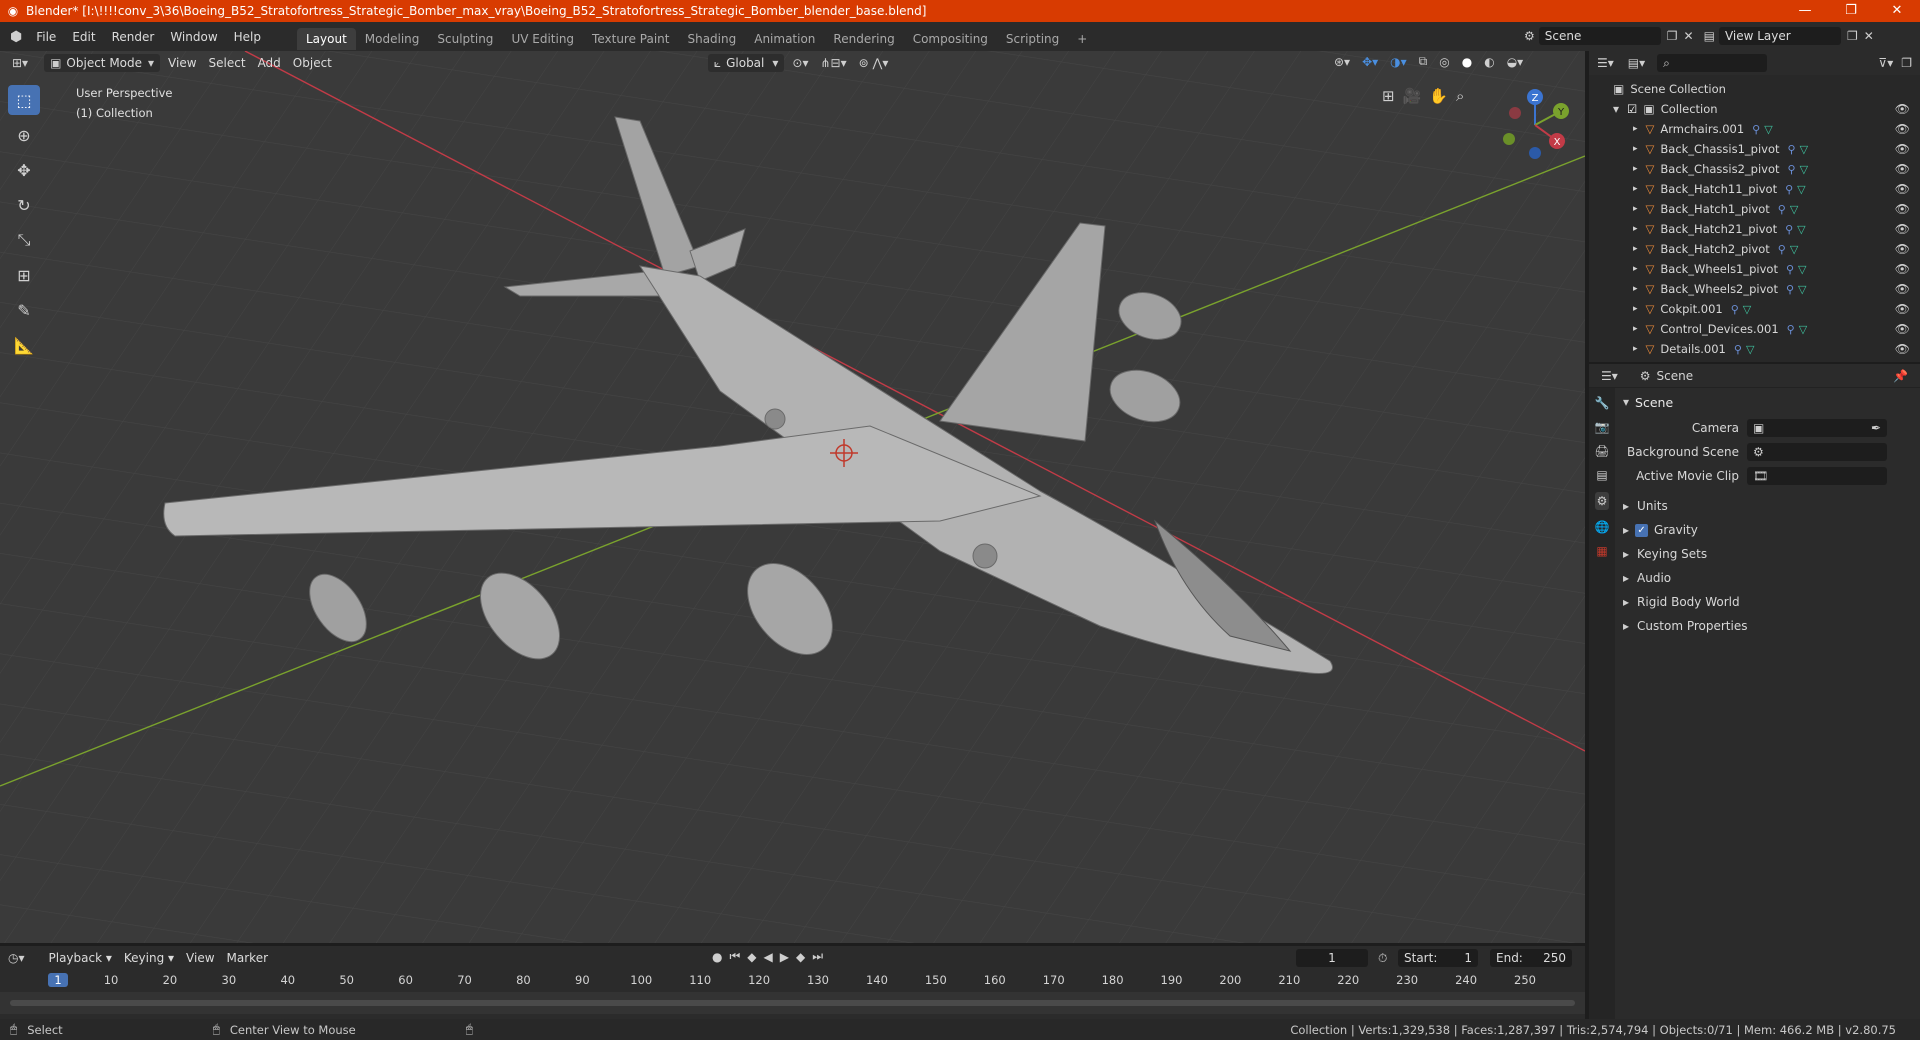 The image size is (1920, 1040). I want to click on remove-scene-icon: ✕, so click(1689, 36).